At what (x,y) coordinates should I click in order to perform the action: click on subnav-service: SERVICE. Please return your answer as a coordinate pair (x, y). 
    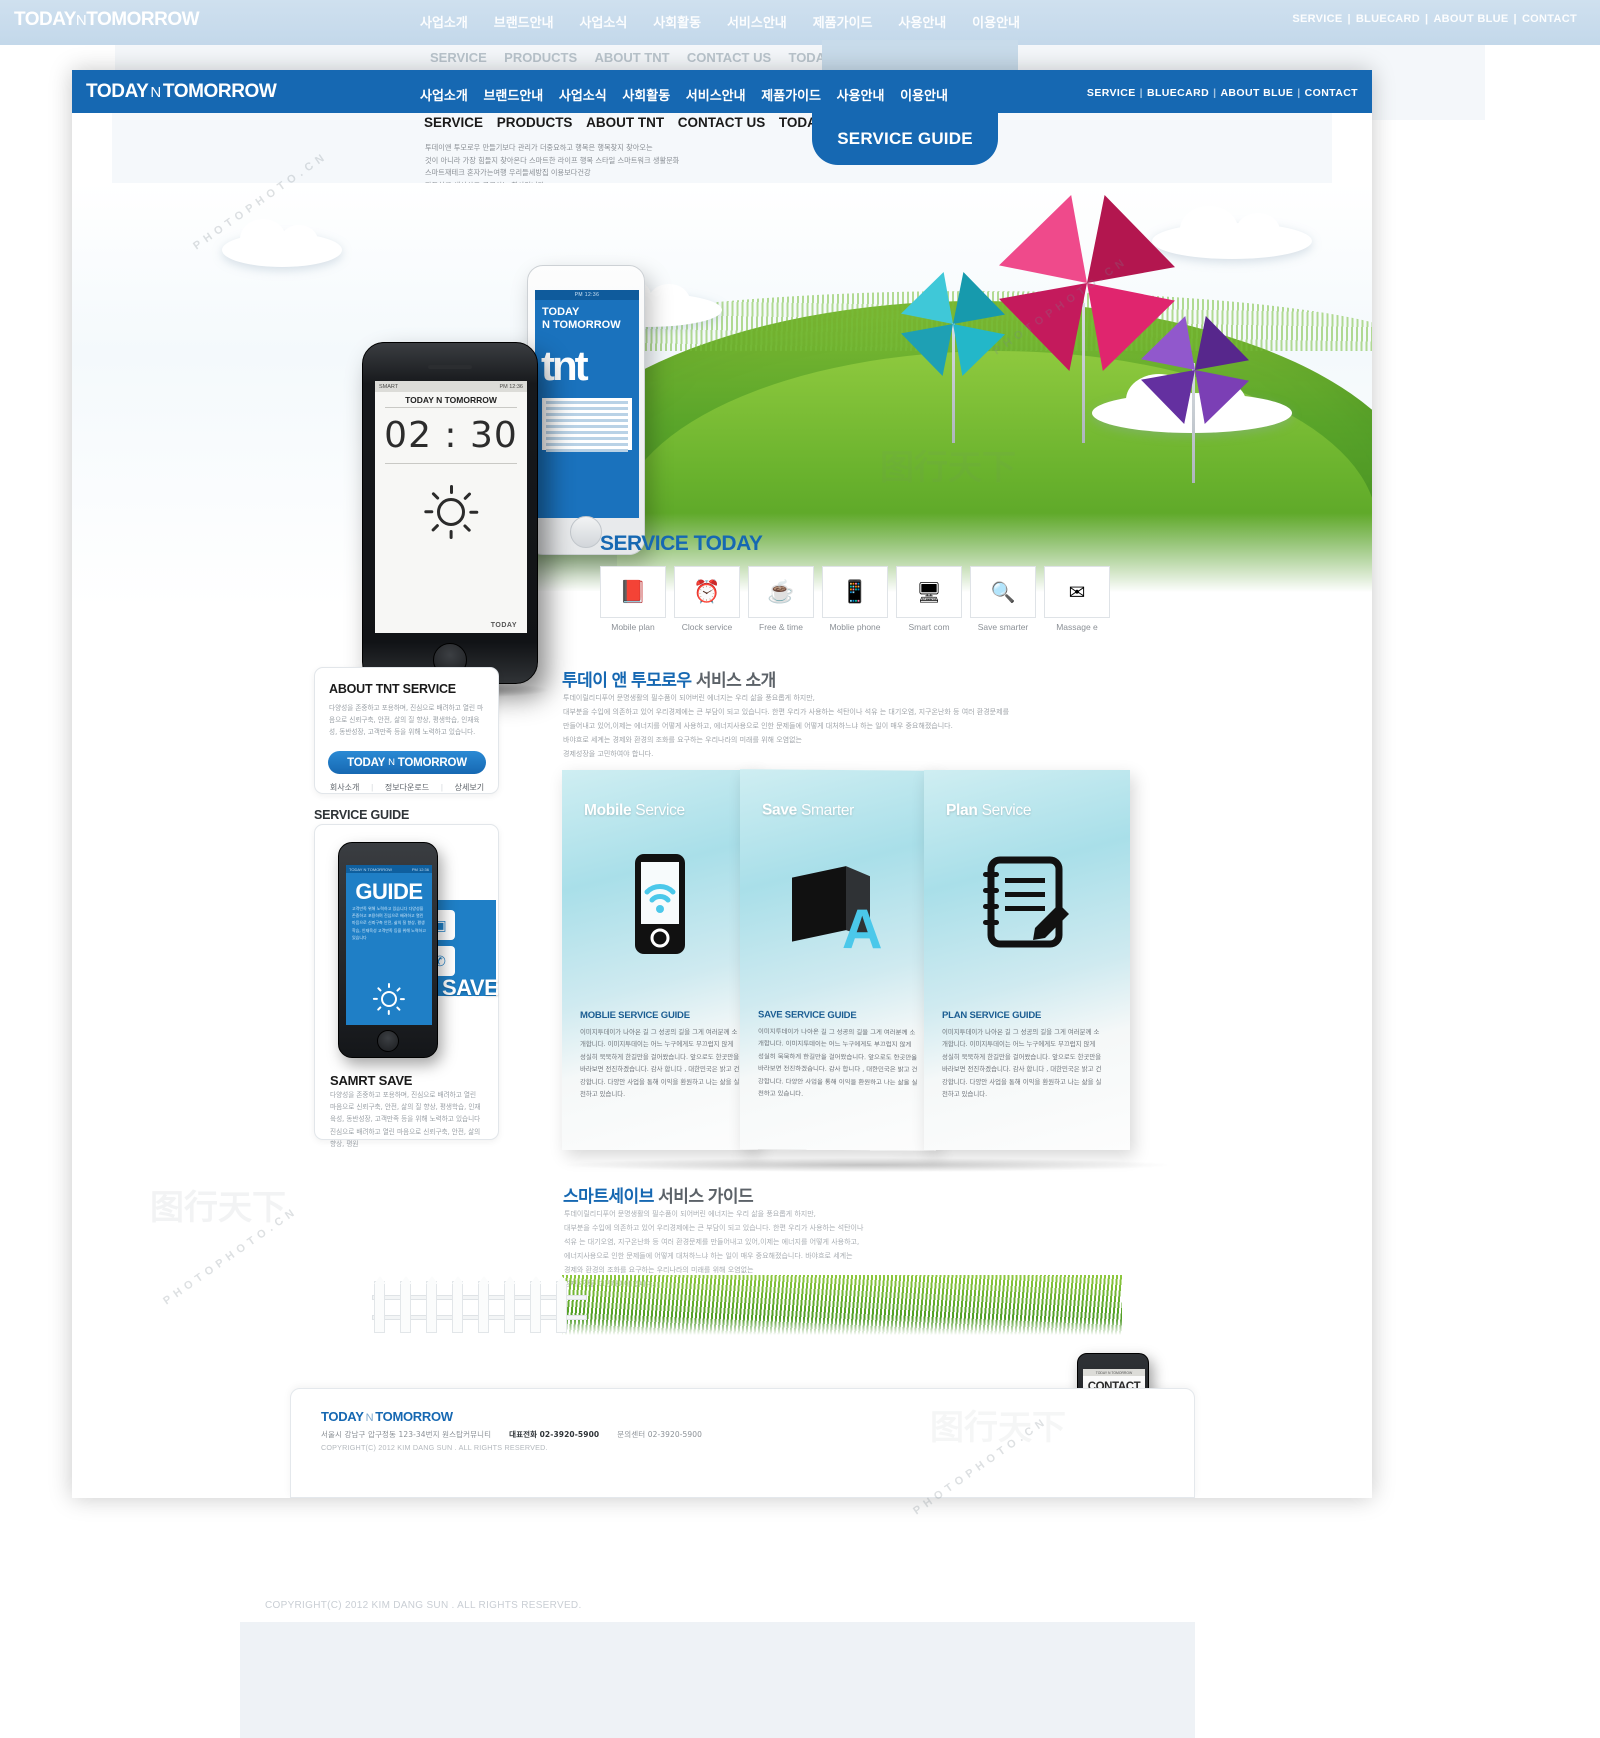
    Looking at the image, I should click on (453, 122).